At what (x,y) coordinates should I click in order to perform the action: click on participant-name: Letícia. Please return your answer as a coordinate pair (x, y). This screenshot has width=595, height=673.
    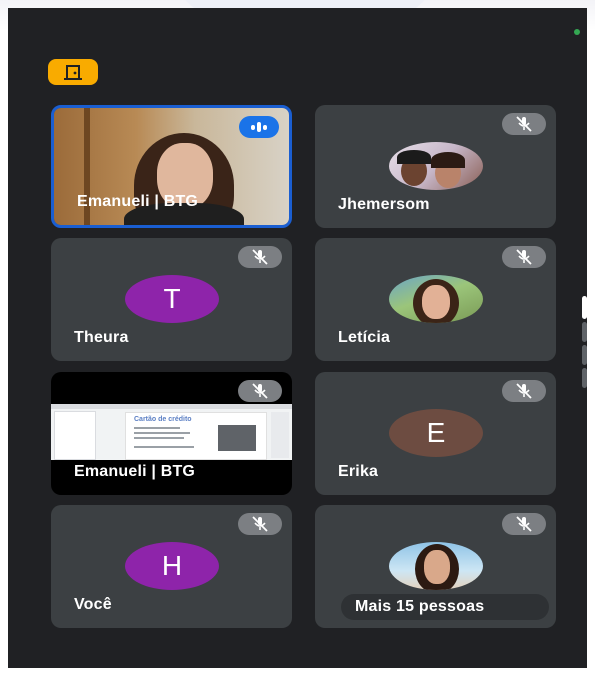
    Looking at the image, I should click on (364, 337).